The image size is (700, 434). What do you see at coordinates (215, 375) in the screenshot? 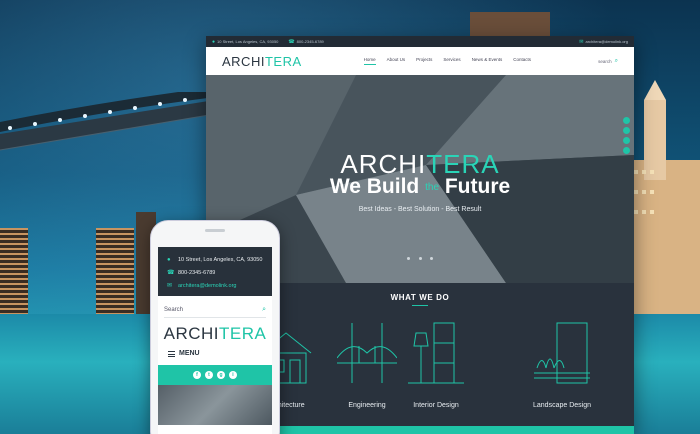
I see `phone-social-bar: f t g i` at bounding box center [215, 375].